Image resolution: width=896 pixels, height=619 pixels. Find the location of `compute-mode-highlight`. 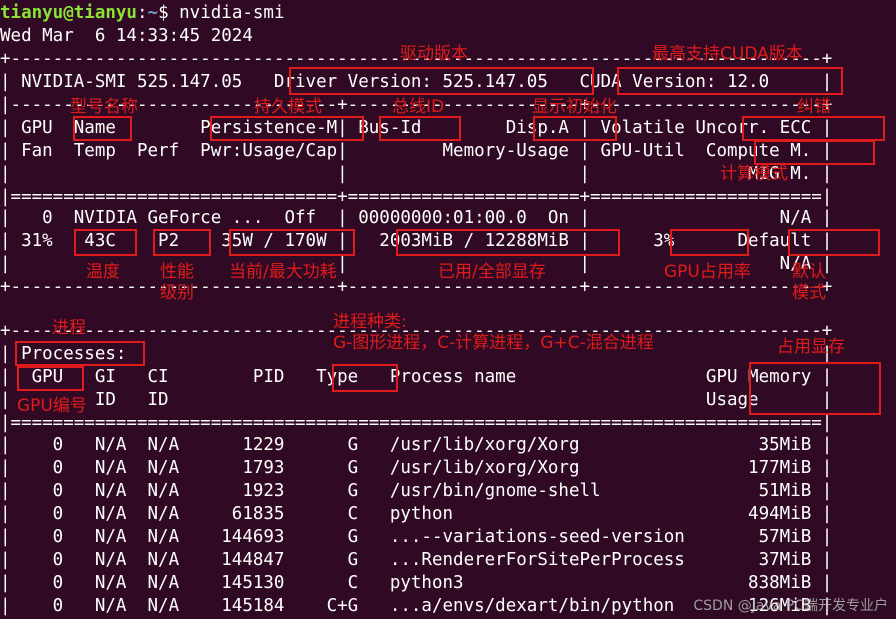

compute-mode-highlight is located at coordinates (814, 152).